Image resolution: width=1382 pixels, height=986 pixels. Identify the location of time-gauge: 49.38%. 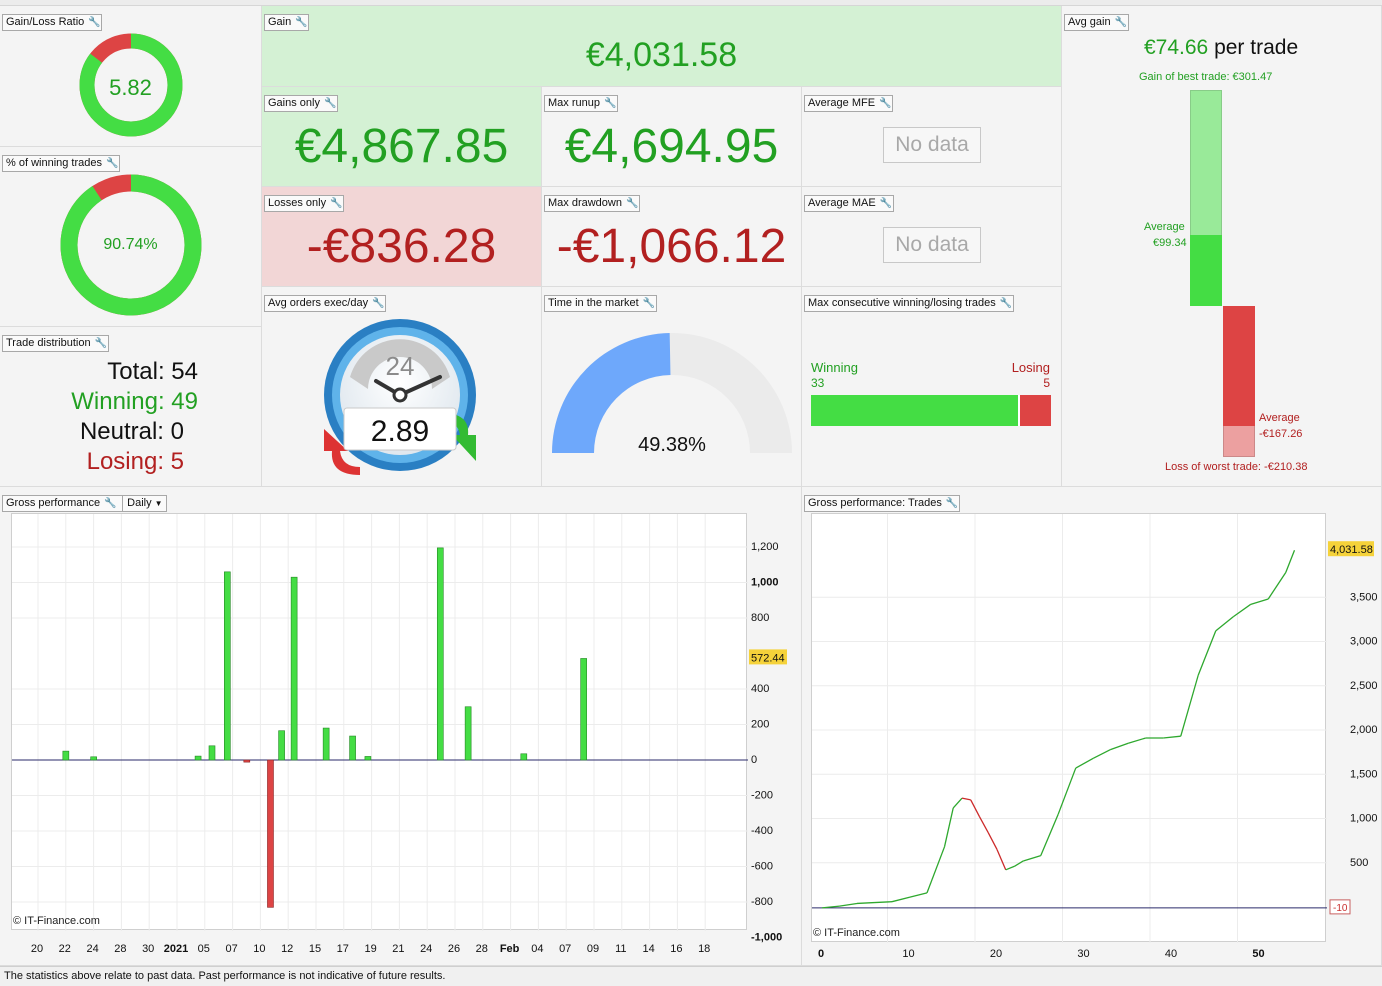
(672, 394).